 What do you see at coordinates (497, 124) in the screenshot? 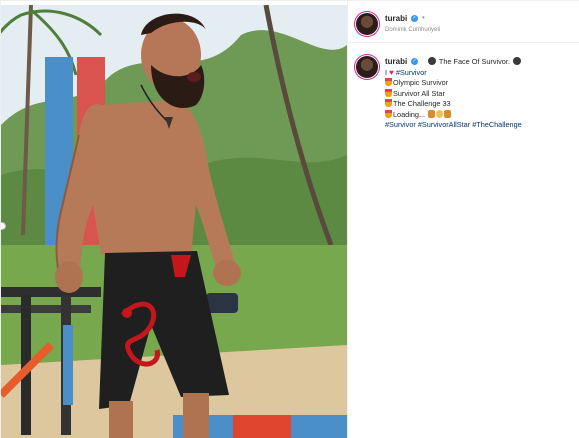
I see `hashtag-link: #TheChallenge` at bounding box center [497, 124].